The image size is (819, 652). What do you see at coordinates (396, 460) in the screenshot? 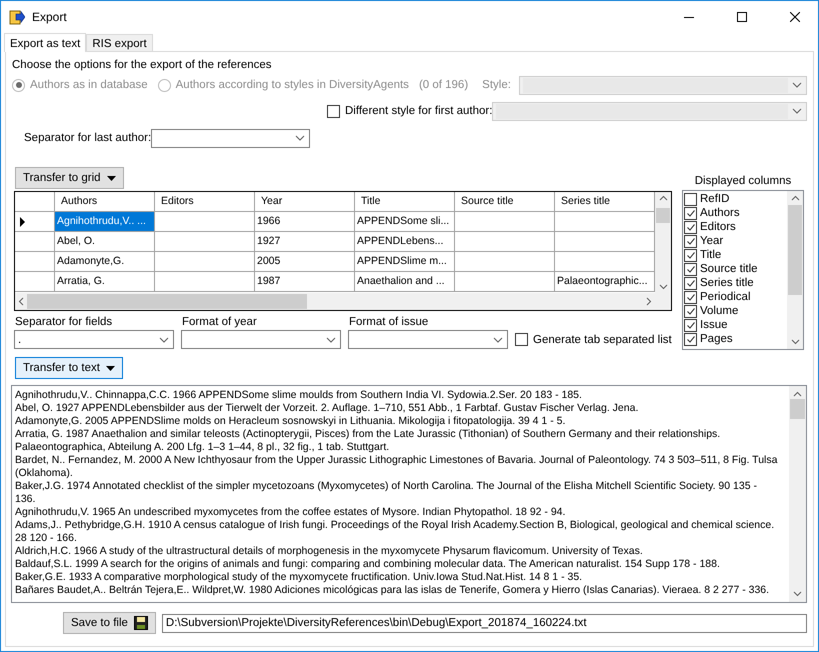
I see `text-line: Bardet, N.. Fernandez, M. 2000 A New Ichthyosaur from the Upper Jurassic Lithographic Limestones of Bavaria. Journal of Paleontology. 74 3 503–511, 8 Fig. Tulsa` at bounding box center [396, 460].